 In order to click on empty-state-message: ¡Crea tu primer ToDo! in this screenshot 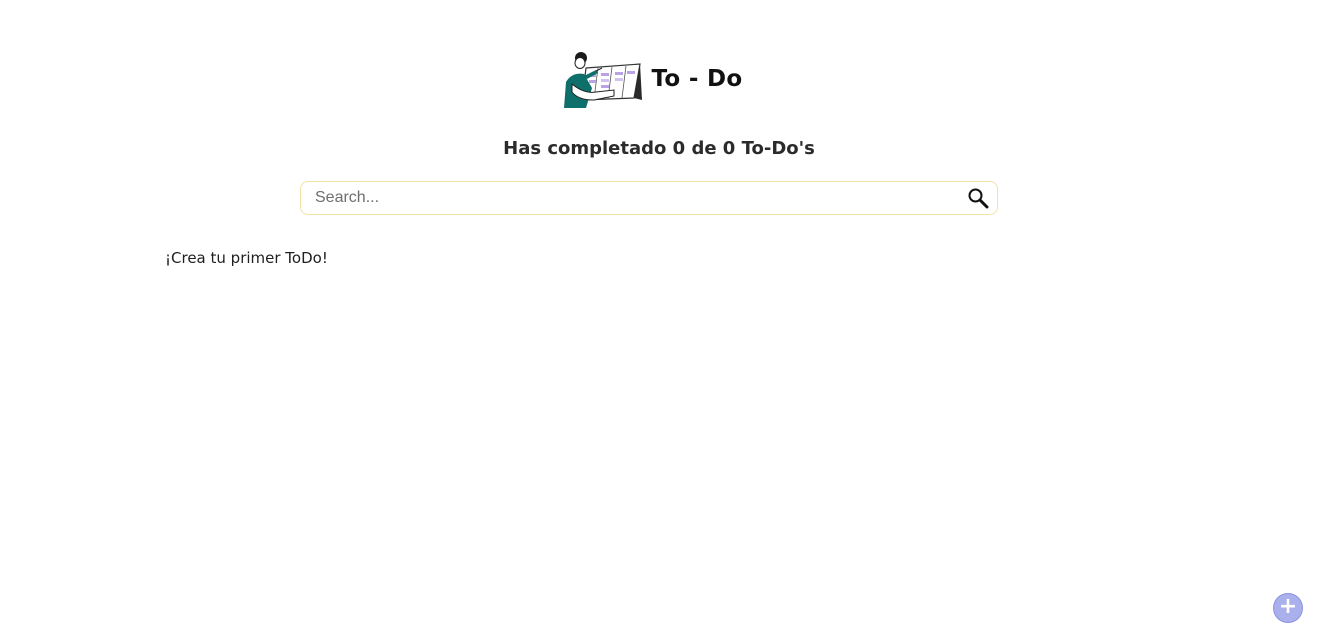, I will do `click(246, 258)`.